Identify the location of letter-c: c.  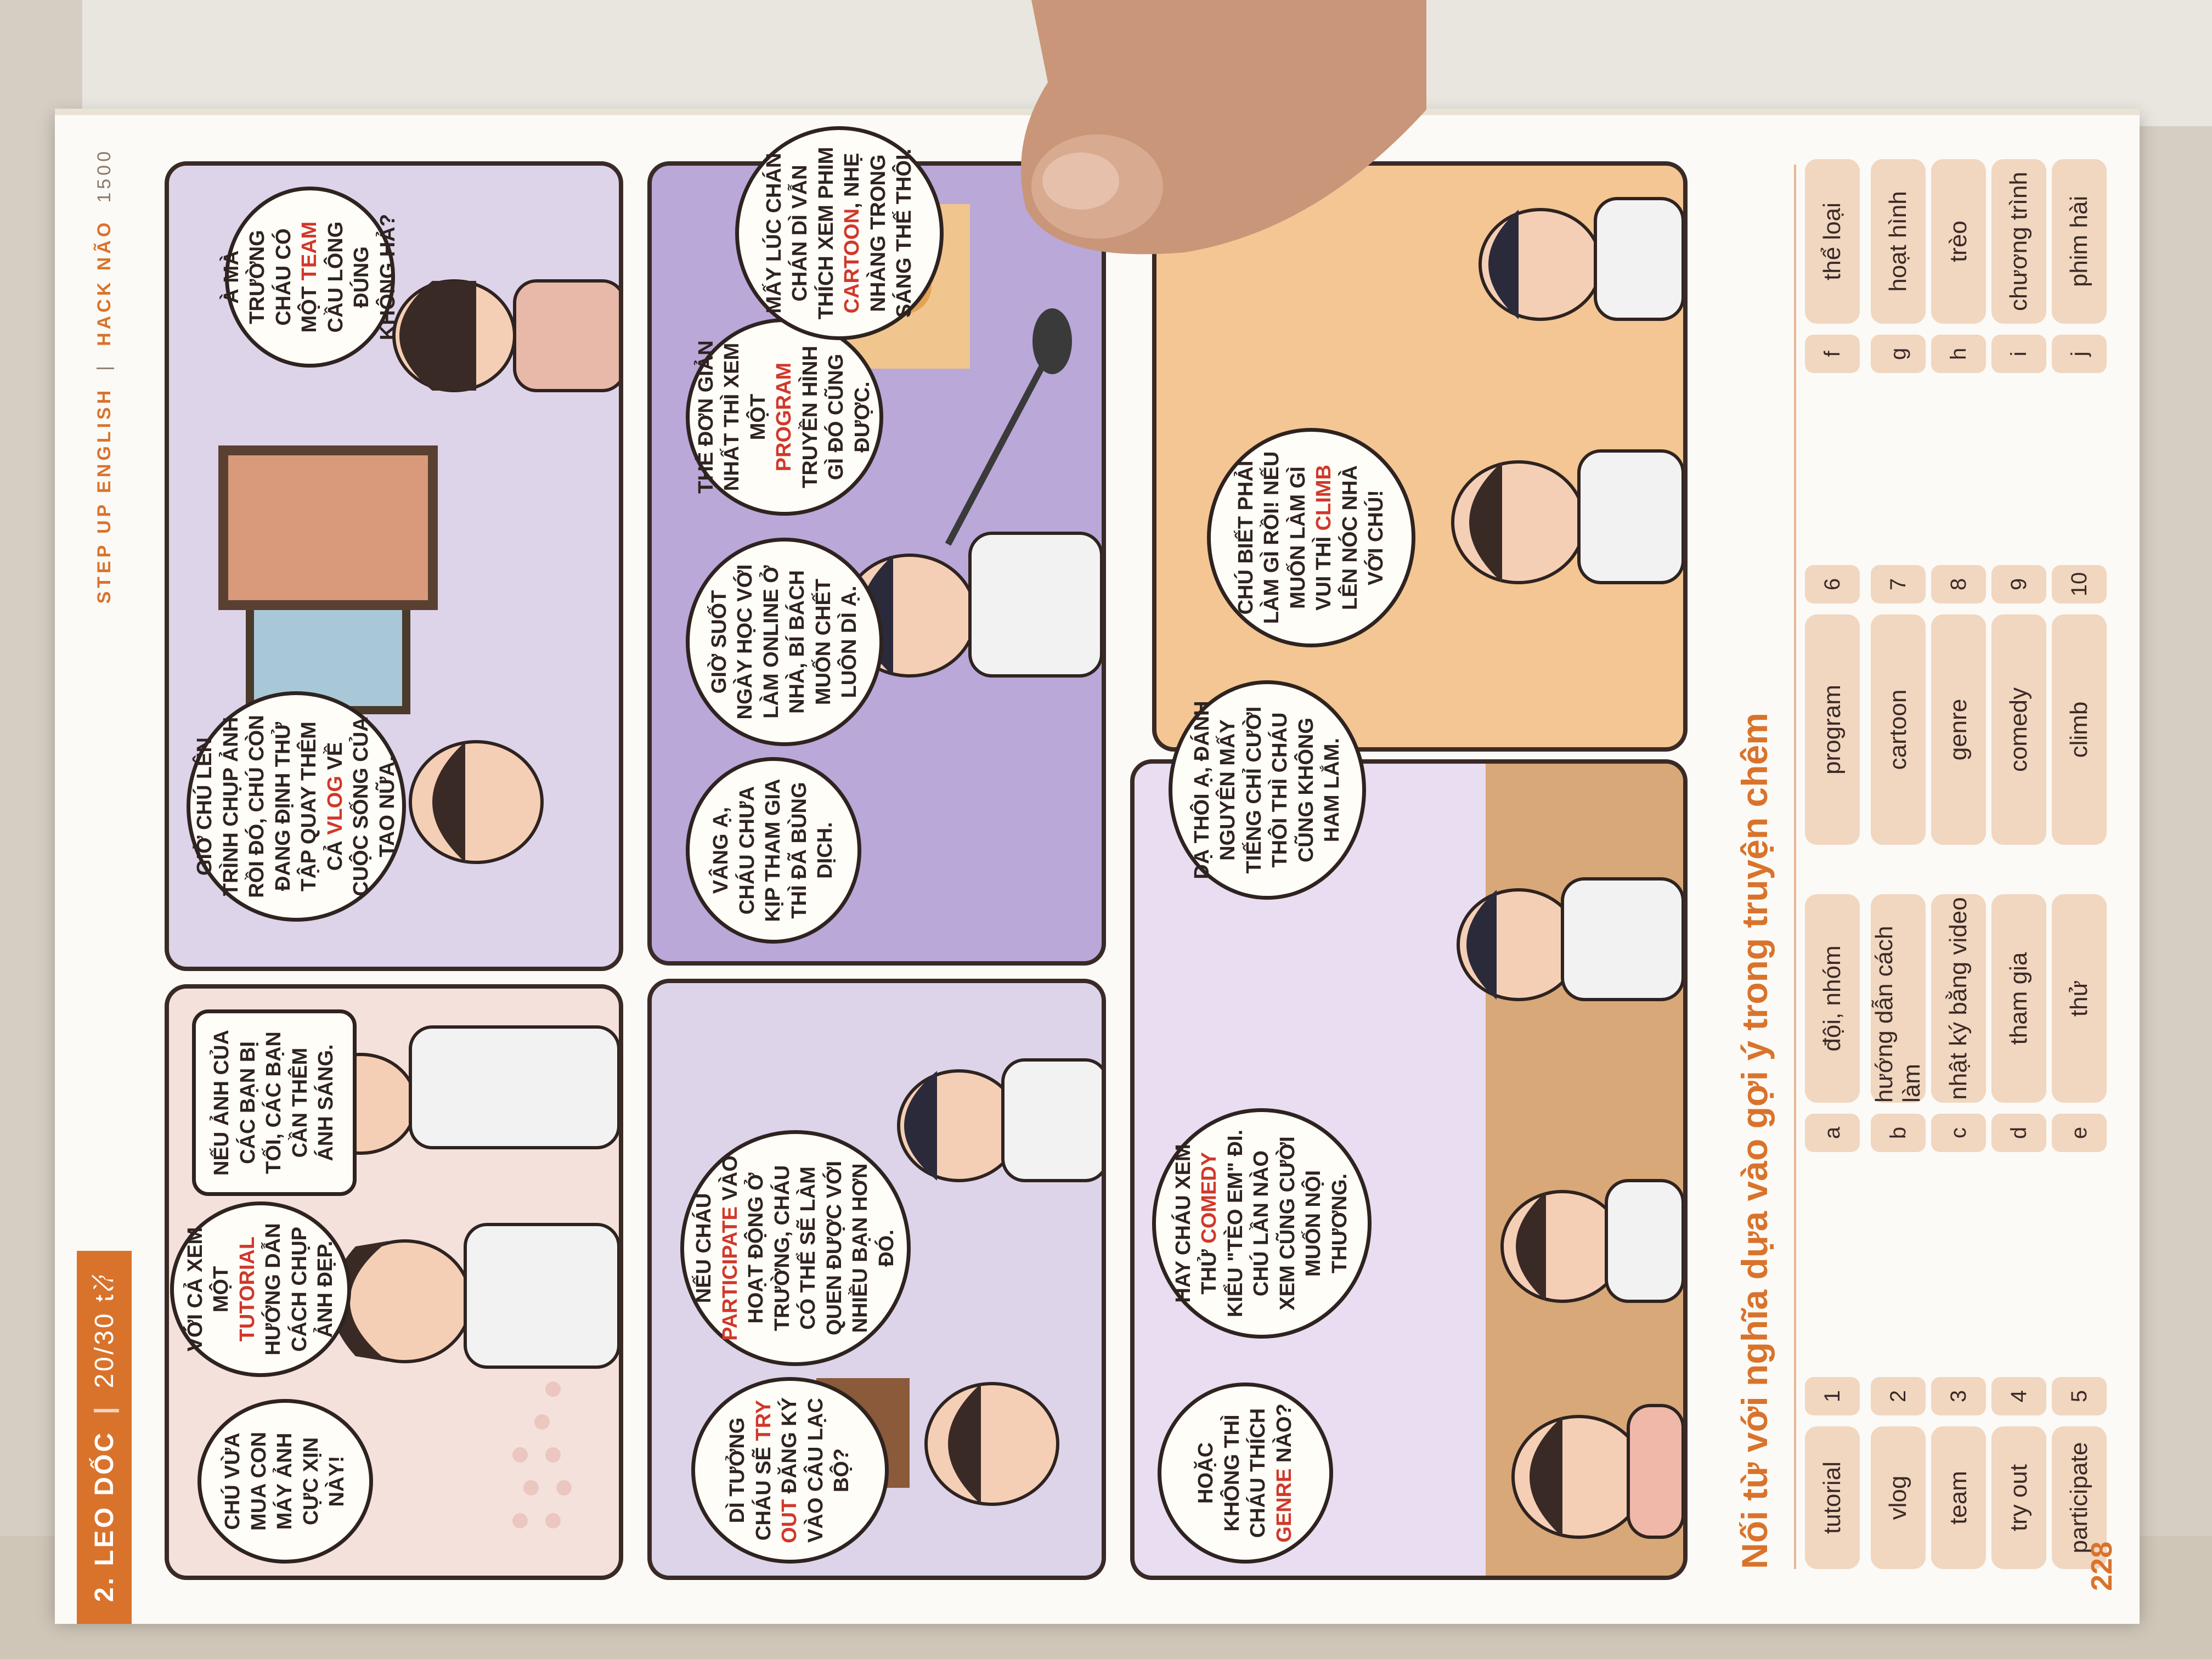
(1958, 1133).